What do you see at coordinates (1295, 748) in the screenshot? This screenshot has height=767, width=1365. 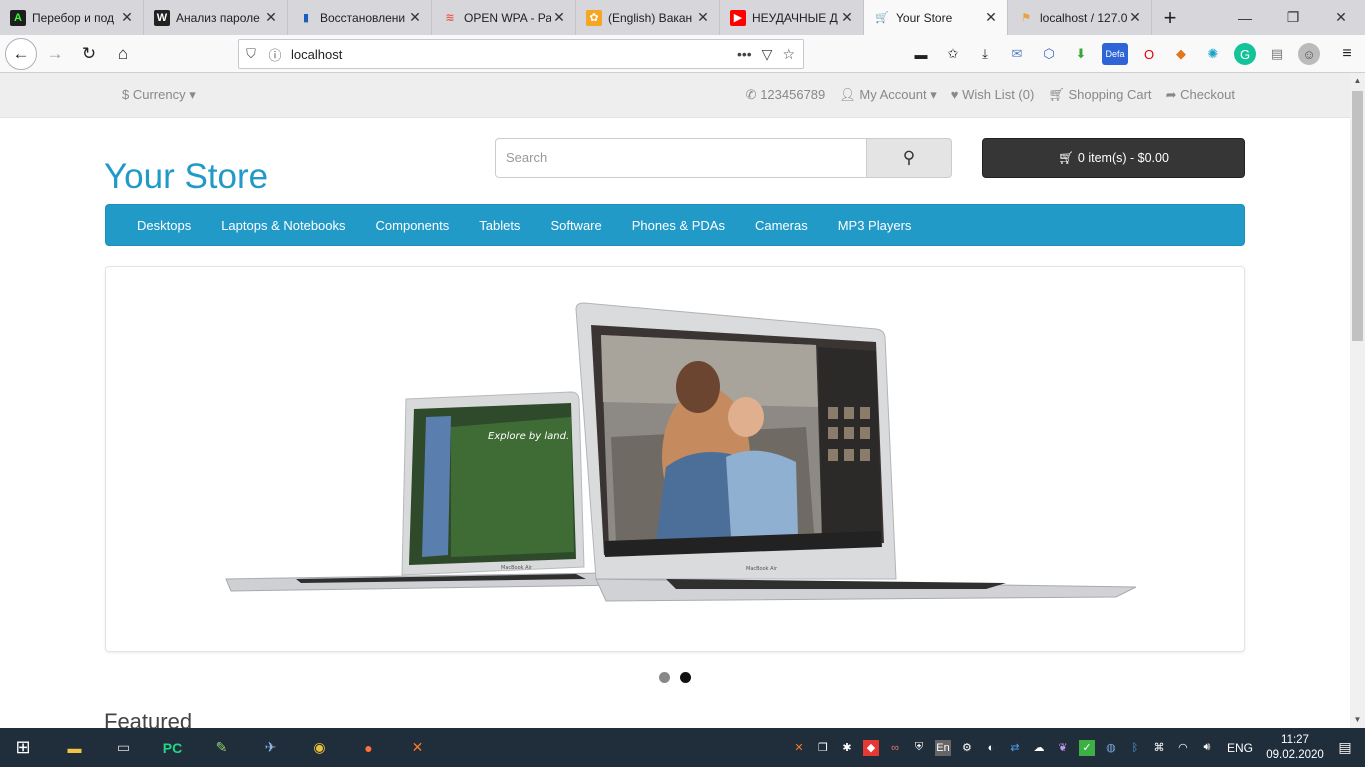 I see `clock: 11:27 09.02.2020` at bounding box center [1295, 748].